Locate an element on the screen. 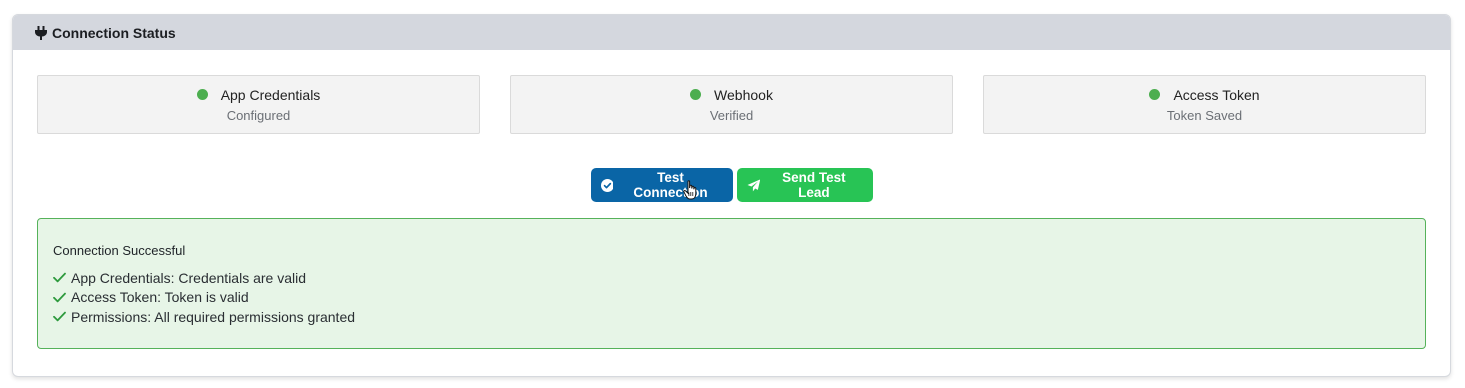  result-item: Access Token: Token is valid is located at coordinates (731, 298).